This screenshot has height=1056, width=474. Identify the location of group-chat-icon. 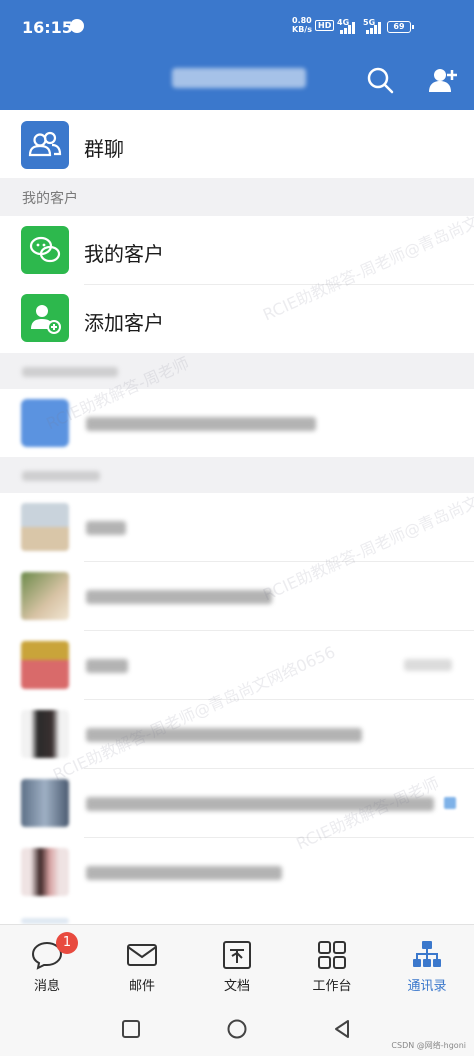
(45, 145).